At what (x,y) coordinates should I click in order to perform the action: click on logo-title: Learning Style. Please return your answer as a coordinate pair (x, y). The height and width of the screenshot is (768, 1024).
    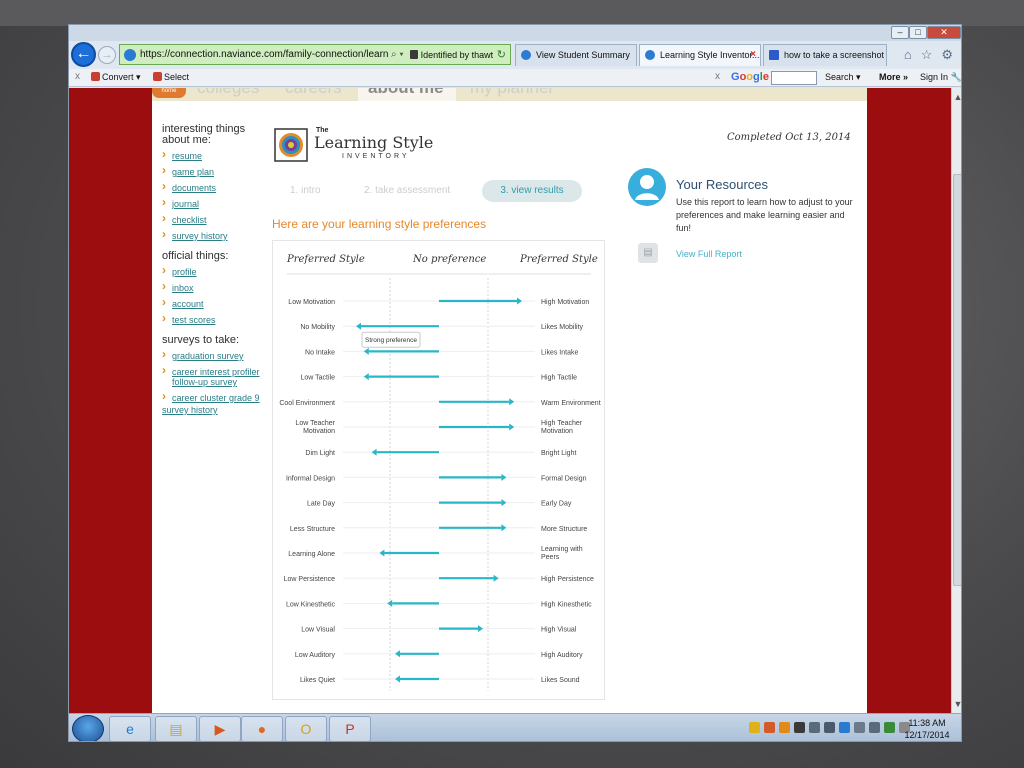
    Looking at the image, I should click on (374, 142).